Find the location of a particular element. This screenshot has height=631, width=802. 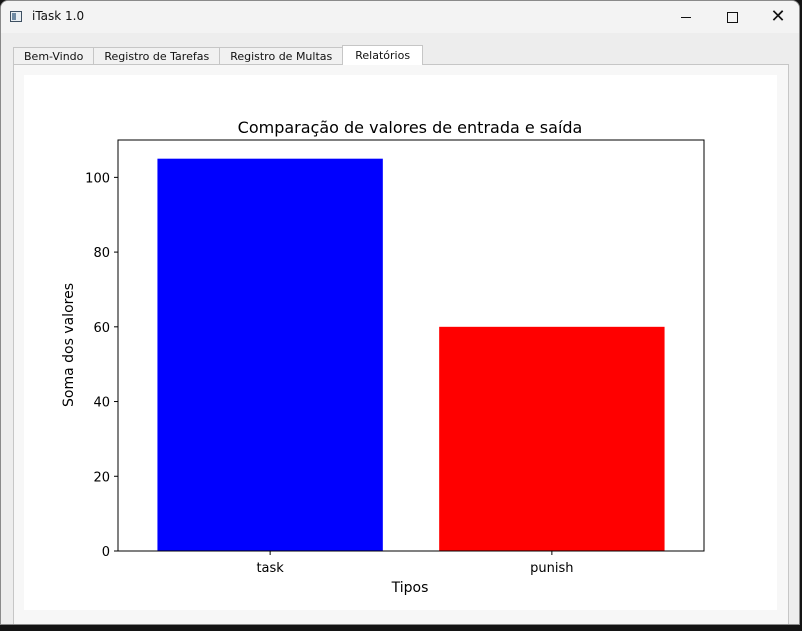

maximize-button is located at coordinates (732, 17).